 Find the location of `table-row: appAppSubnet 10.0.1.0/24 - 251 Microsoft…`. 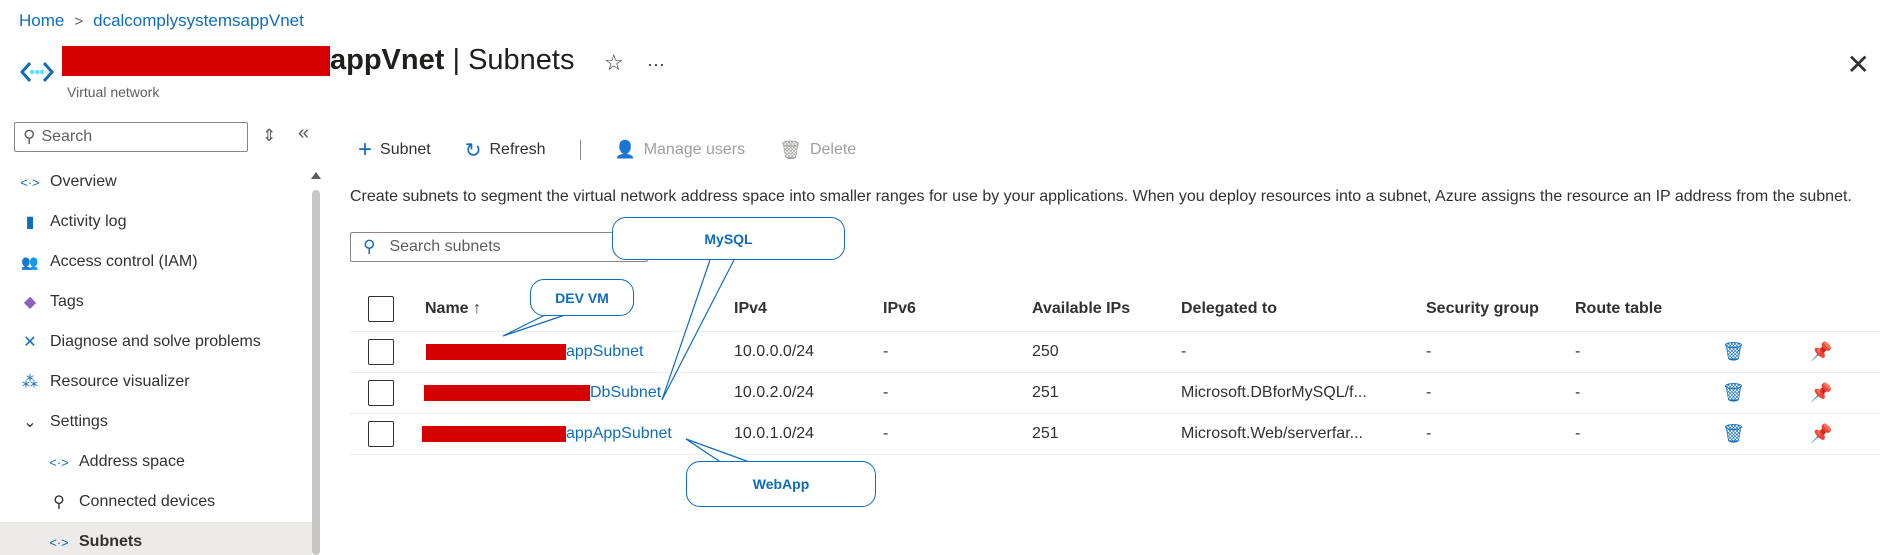

table-row: appAppSubnet 10.0.1.0/24 - 251 Microsoft… is located at coordinates (1115, 434).